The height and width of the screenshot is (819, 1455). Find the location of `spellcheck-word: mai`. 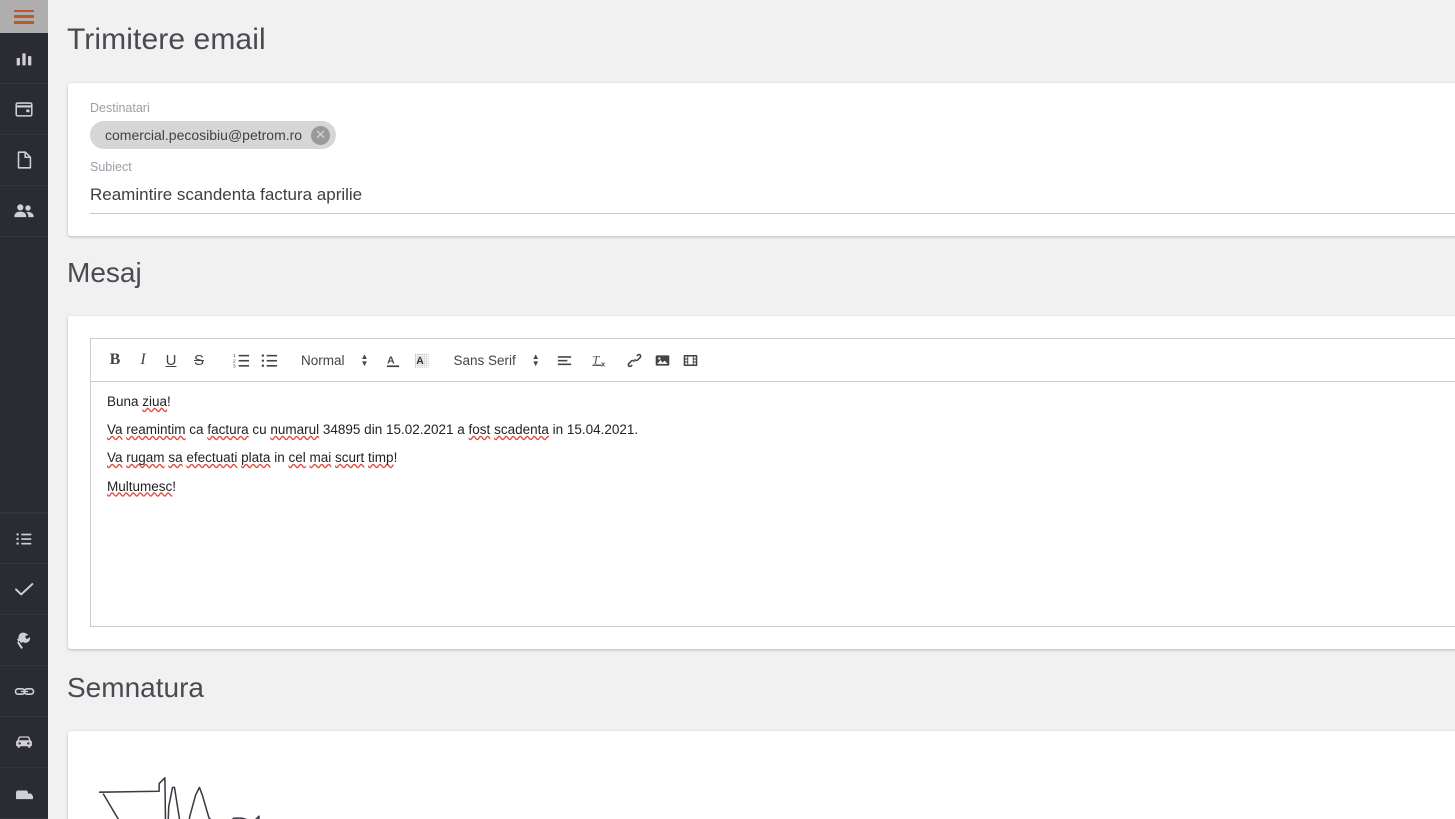

spellcheck-word: mai is located at coordinates (320, 458).